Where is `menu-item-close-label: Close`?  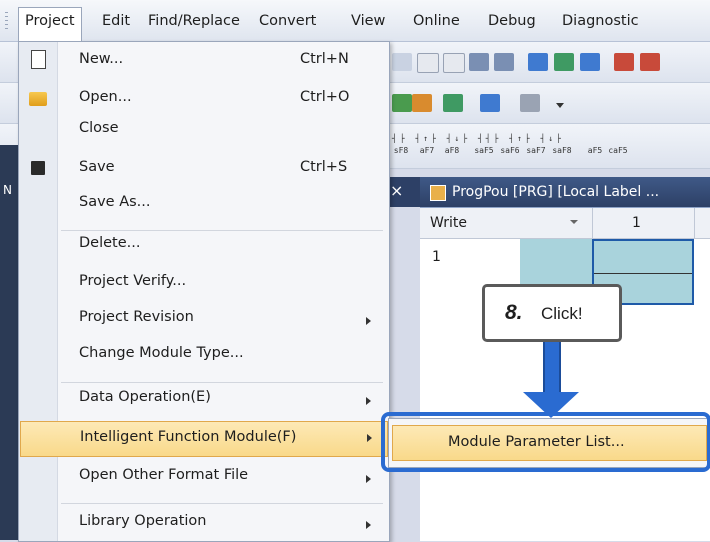
menu-item-close-label: Close is located at coordinates (99, 128).